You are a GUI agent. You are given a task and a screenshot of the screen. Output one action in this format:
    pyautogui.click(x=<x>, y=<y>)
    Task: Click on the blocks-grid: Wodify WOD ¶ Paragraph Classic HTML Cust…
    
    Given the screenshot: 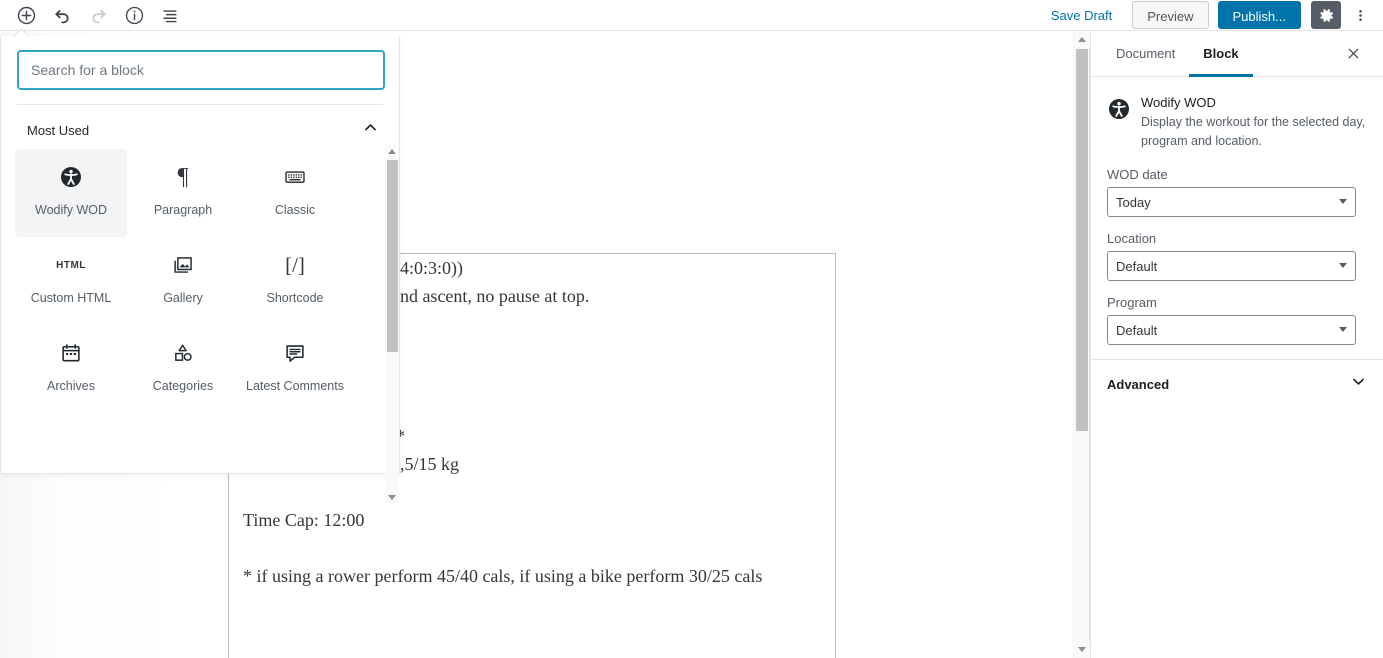 What is the action you would take?
    pyautogui.click(x=188, y=281)
    